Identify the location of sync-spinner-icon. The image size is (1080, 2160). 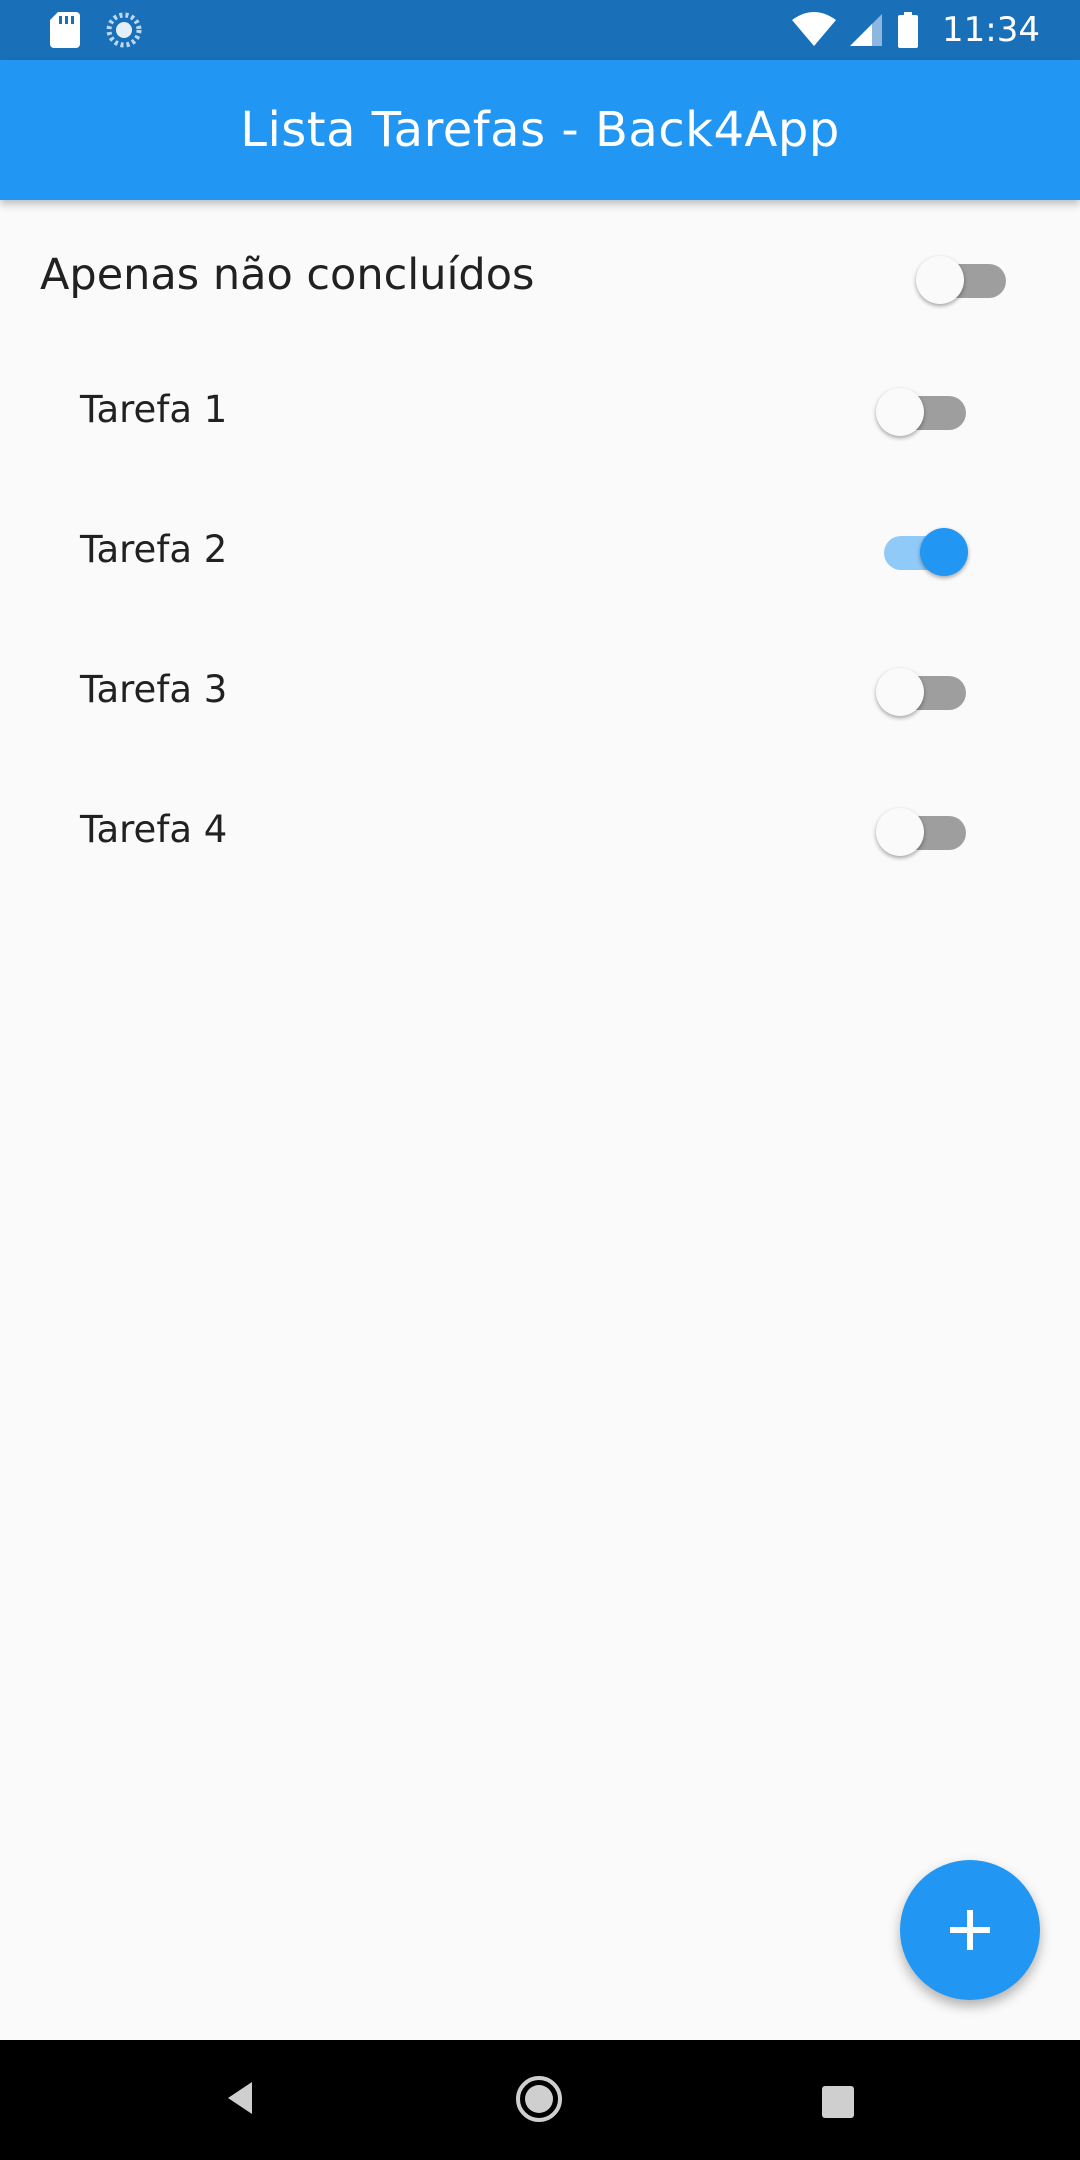
(124, 30).